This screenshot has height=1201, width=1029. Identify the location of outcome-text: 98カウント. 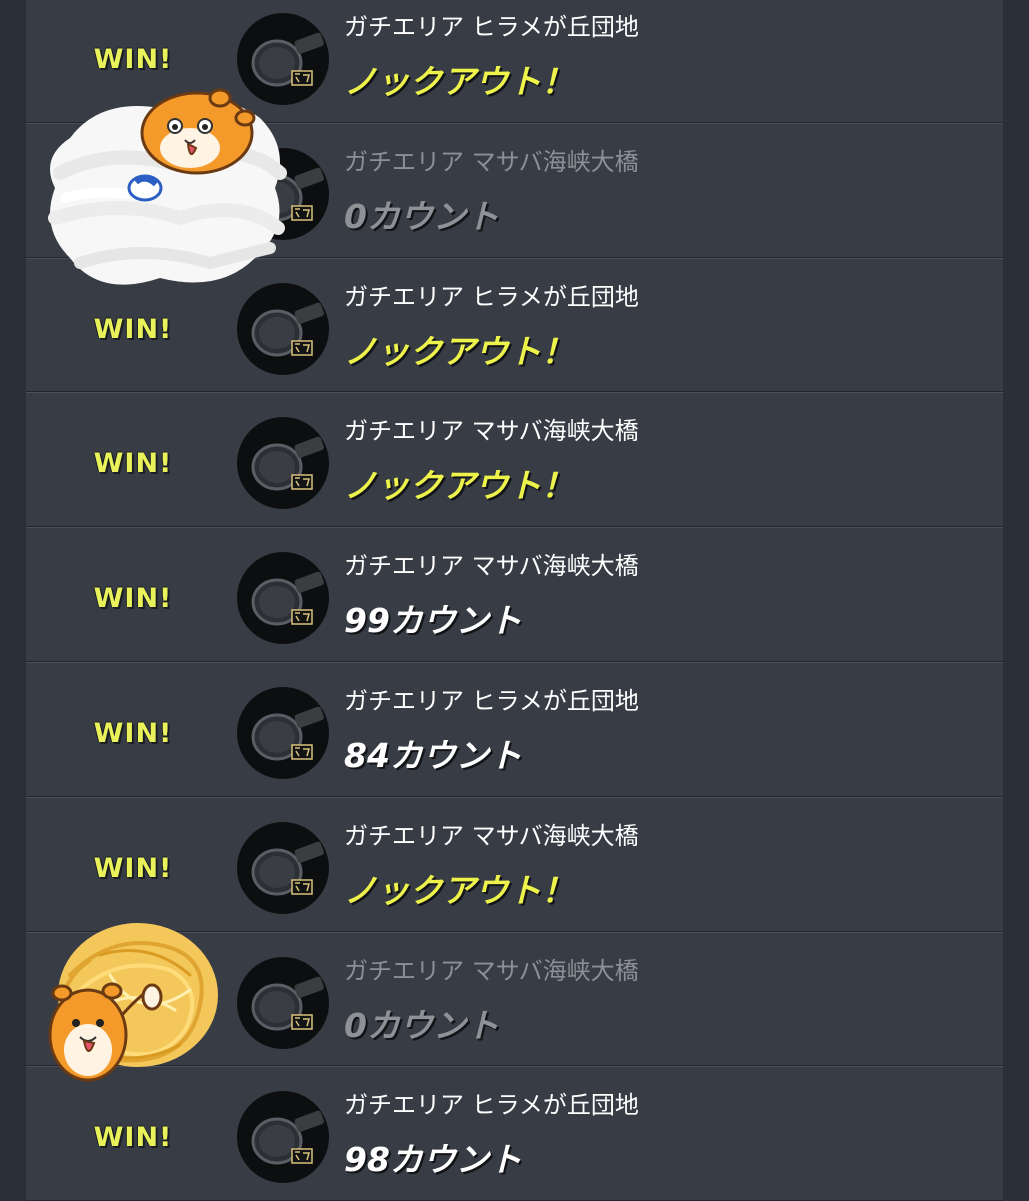
(433, 1160).